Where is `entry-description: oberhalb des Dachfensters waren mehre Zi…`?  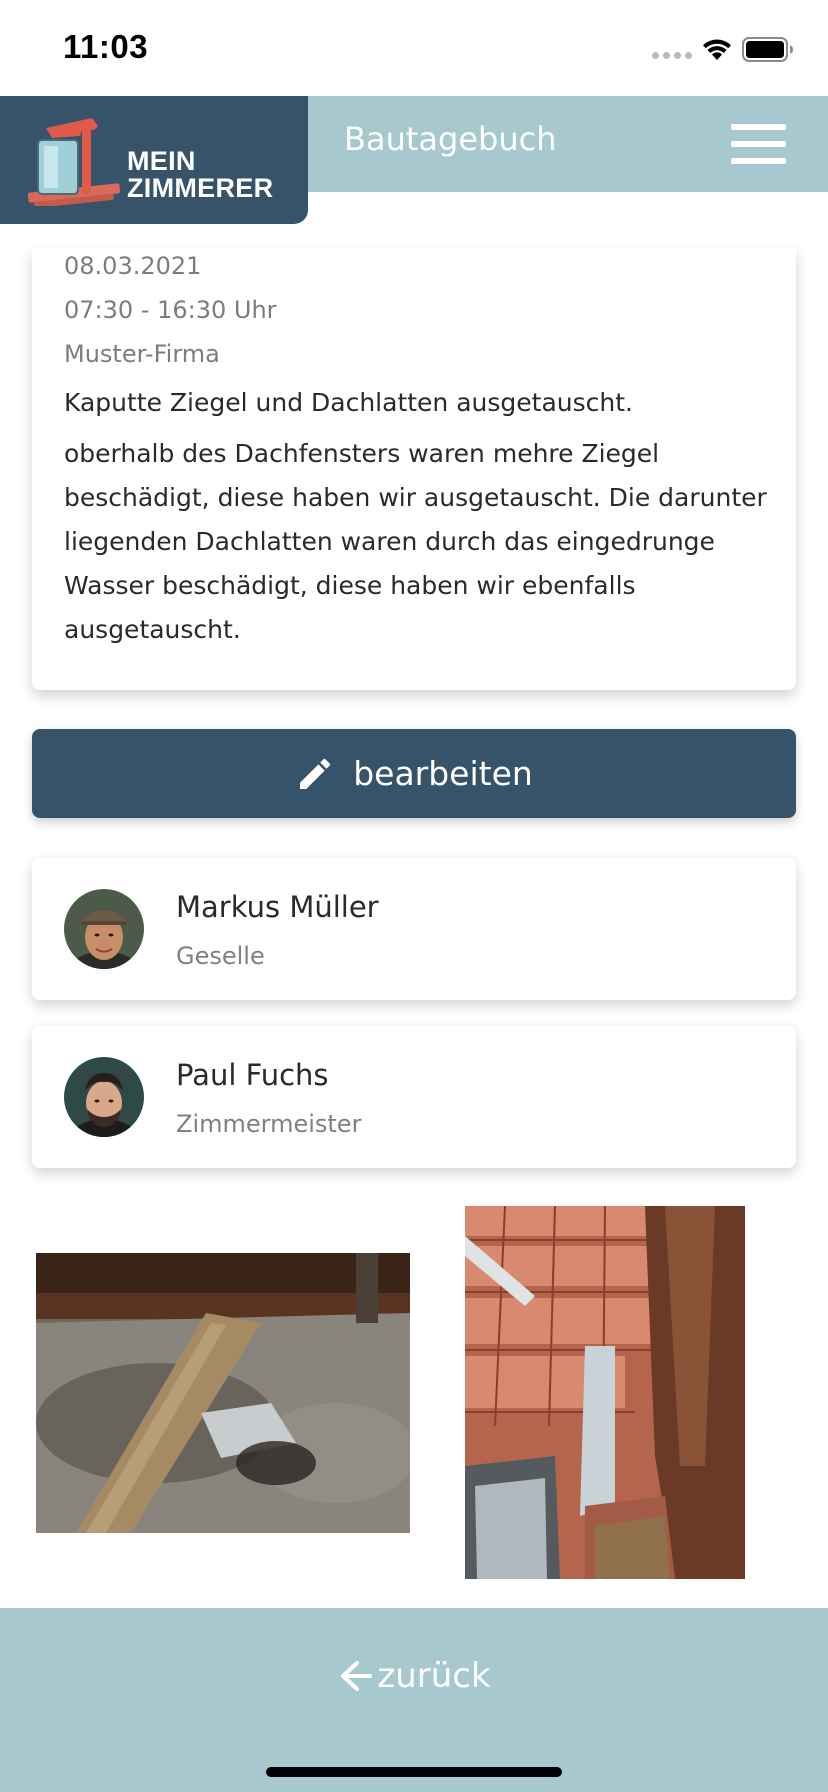
entry-description: oberhalb des Dachfensters waren mehre Zi… is located at coordinates (415, 541).